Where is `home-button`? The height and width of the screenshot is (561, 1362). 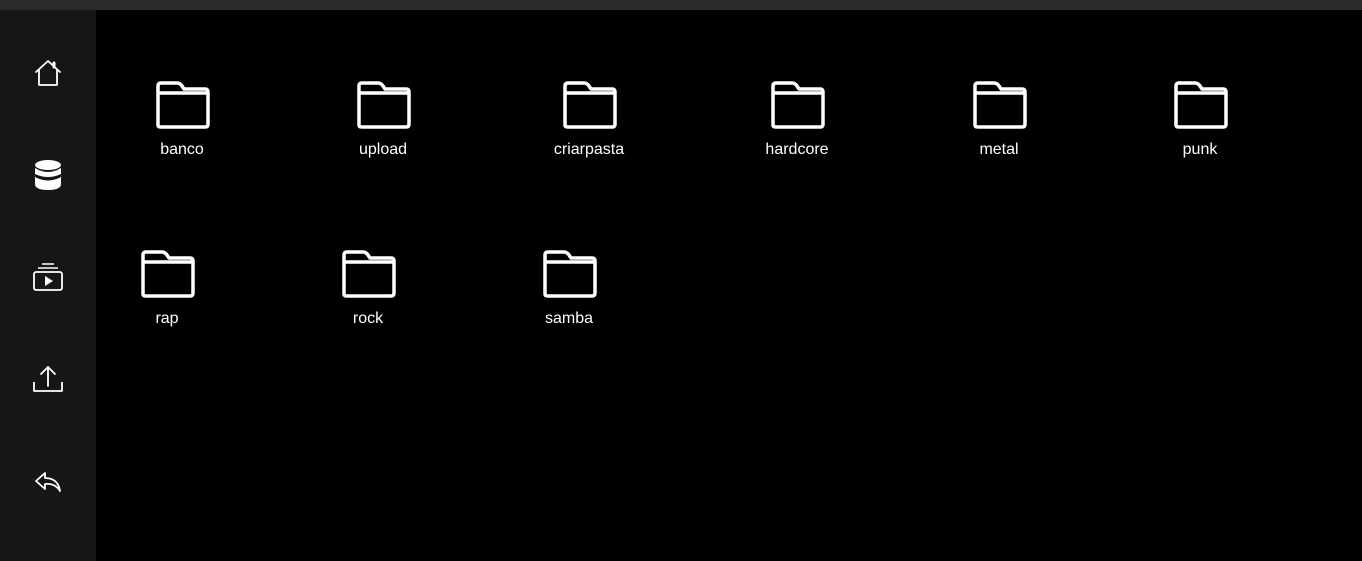
home-button is located at coordinates (48, 73).